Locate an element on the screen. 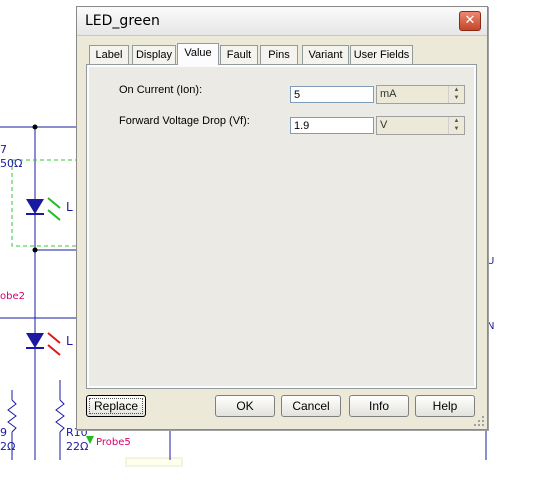  close-icon: ✕ is located at coordinates (470, 20).